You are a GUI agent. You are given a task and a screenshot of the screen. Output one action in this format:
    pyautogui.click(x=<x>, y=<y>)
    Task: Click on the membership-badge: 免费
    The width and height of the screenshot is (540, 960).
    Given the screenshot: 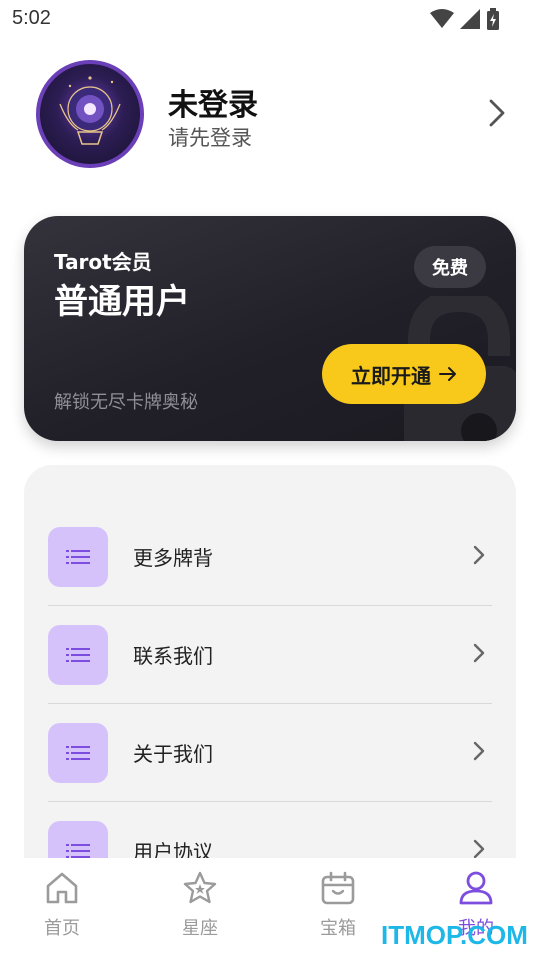 What is the action you would take?
    pyautogui.click(x=450, y=267)
    